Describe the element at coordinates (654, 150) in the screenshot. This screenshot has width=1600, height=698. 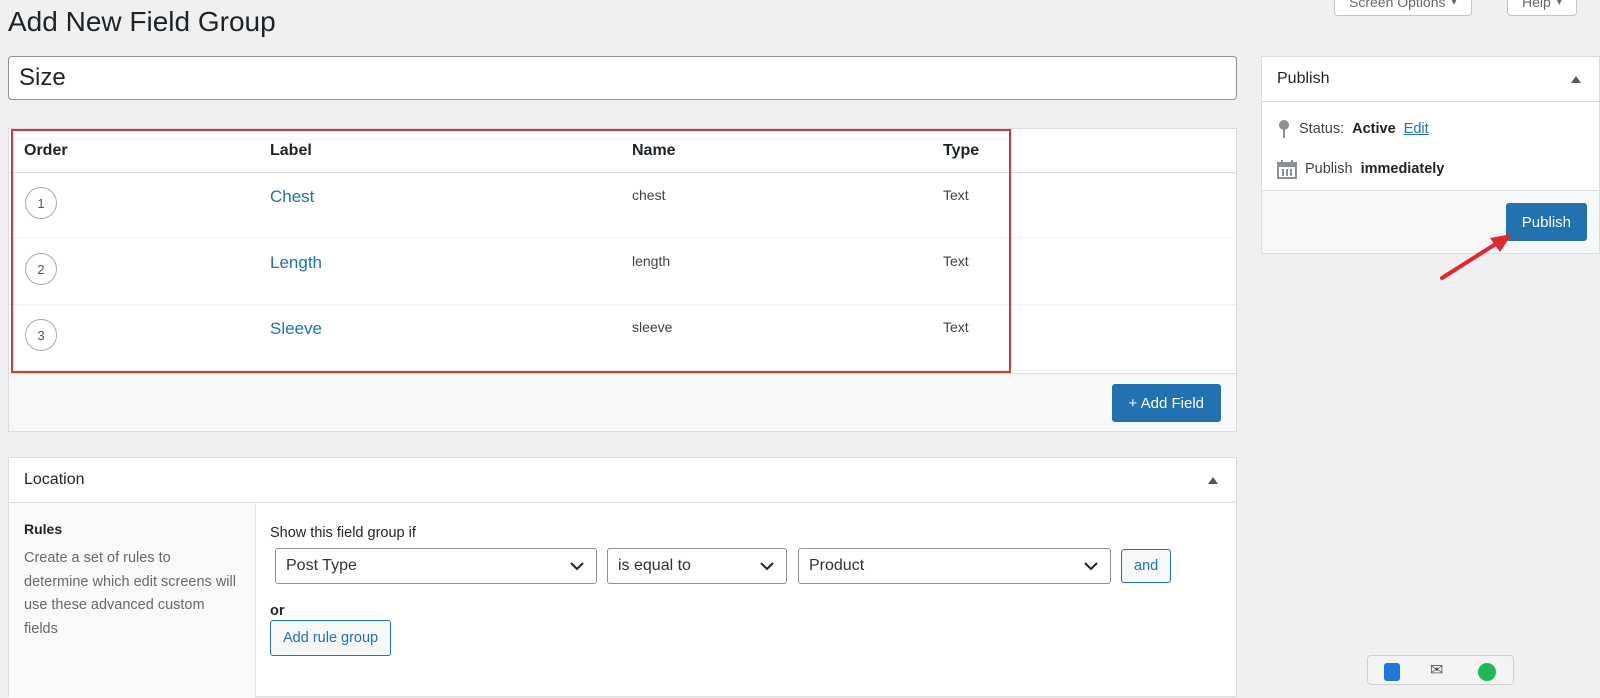
I see `header-name: Name` at that location.